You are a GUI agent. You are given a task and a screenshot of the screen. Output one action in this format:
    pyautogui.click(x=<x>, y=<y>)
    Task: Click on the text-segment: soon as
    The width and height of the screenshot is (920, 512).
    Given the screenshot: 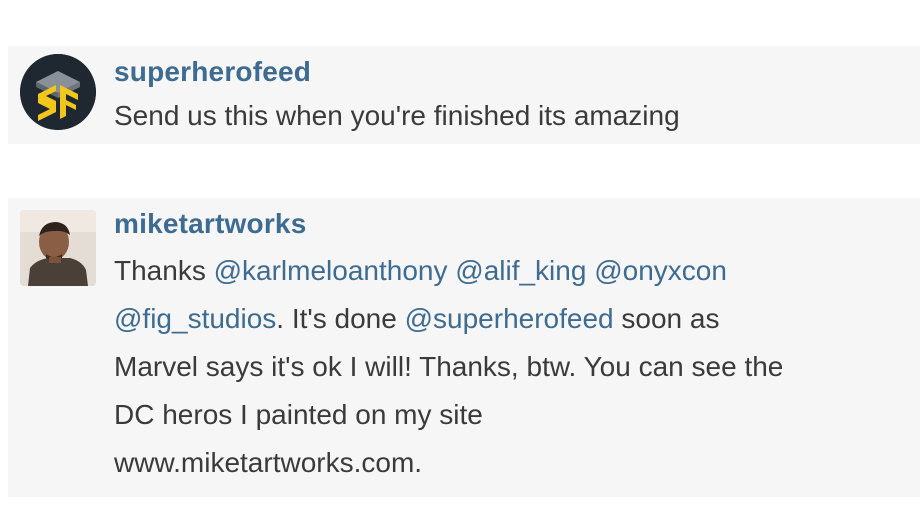 What is the action you would take?
    pyautogui.click(x=666, y=318)
    